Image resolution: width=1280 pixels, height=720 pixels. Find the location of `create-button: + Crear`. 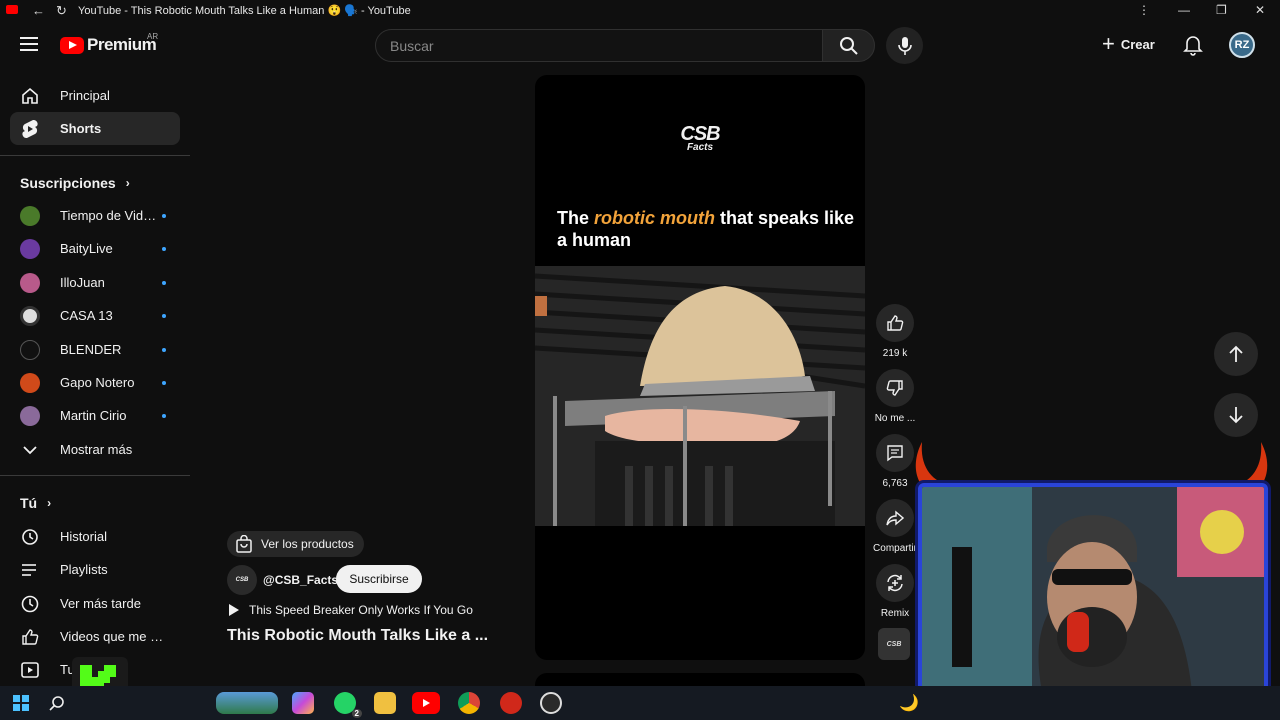

create-button: + Crear is located at coordinates (1128, 44).